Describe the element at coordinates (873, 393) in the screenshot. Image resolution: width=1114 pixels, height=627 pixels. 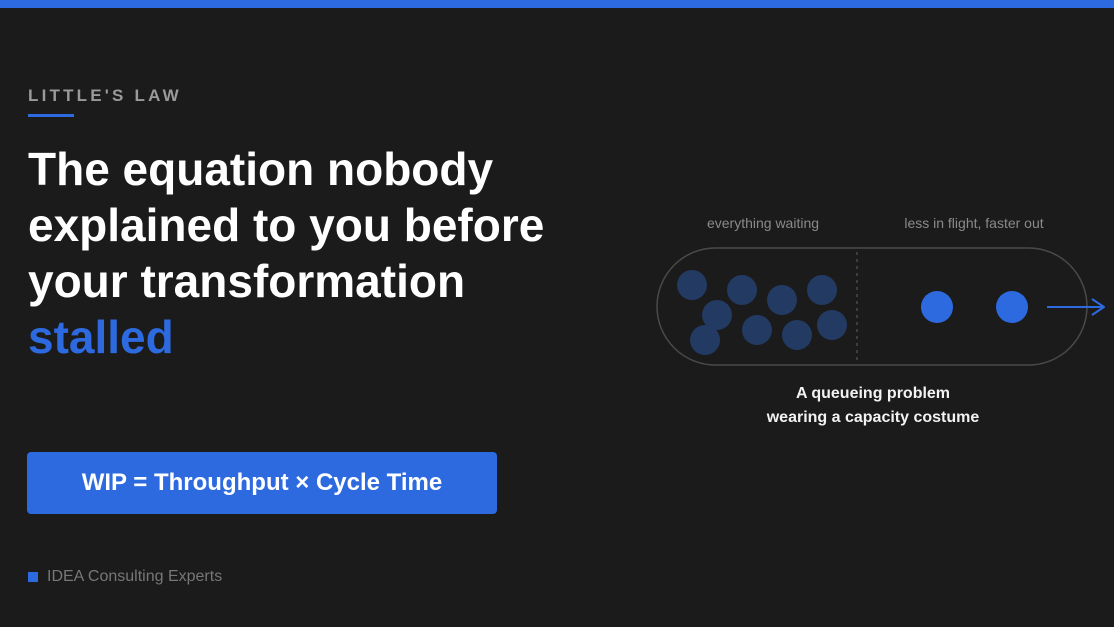
I see `caption-line-1: A queueing problem` at that location.